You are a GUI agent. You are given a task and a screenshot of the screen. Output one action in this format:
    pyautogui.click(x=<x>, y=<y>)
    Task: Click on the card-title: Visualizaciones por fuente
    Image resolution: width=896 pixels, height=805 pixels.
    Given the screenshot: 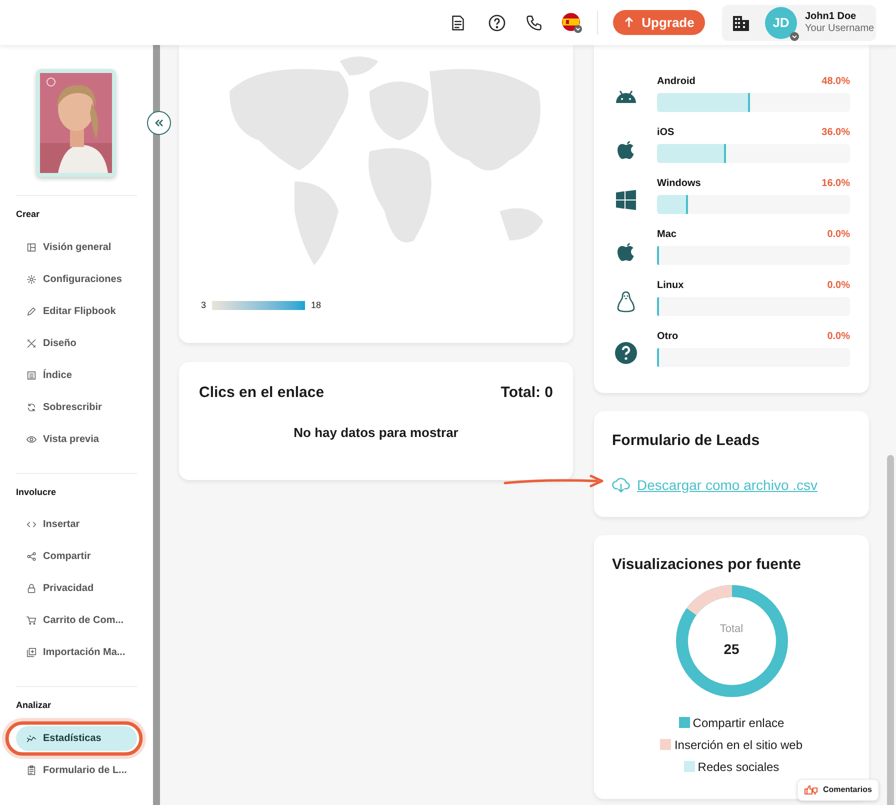 What is the action you would take?
    pyautogui.click(x=706, y=565)
    